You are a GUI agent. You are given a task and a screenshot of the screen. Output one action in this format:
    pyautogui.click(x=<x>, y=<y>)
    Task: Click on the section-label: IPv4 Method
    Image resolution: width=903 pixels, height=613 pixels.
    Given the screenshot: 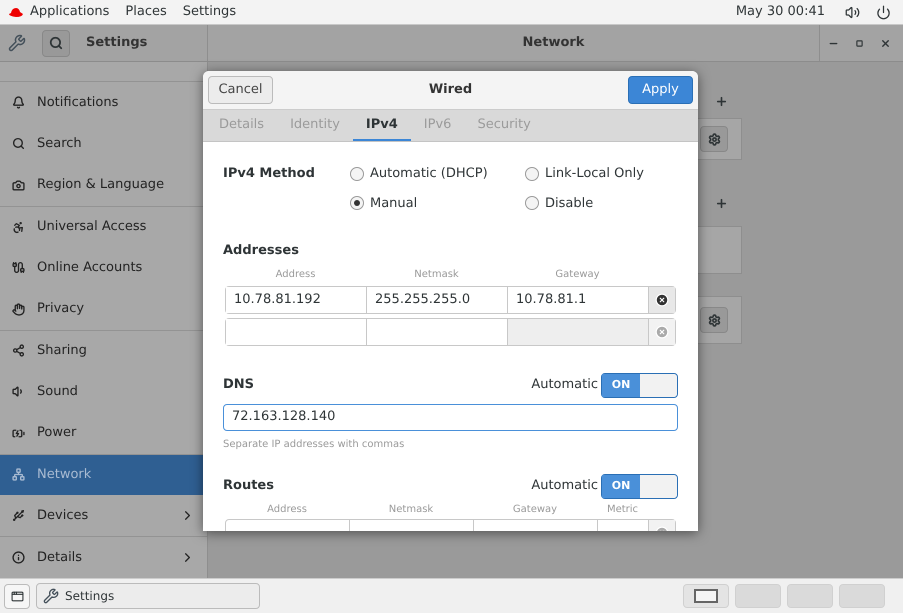 What is the action you would take?
    pyautogui.click(x=269, y=174)
    